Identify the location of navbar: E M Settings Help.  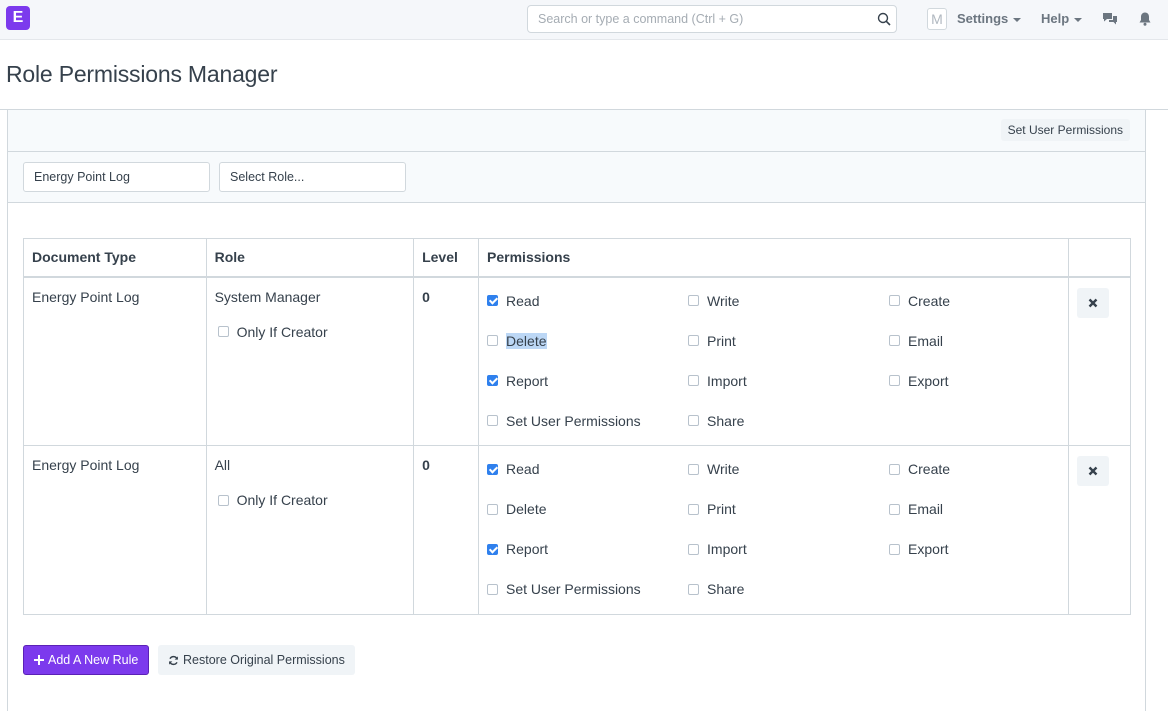
(584, 20).